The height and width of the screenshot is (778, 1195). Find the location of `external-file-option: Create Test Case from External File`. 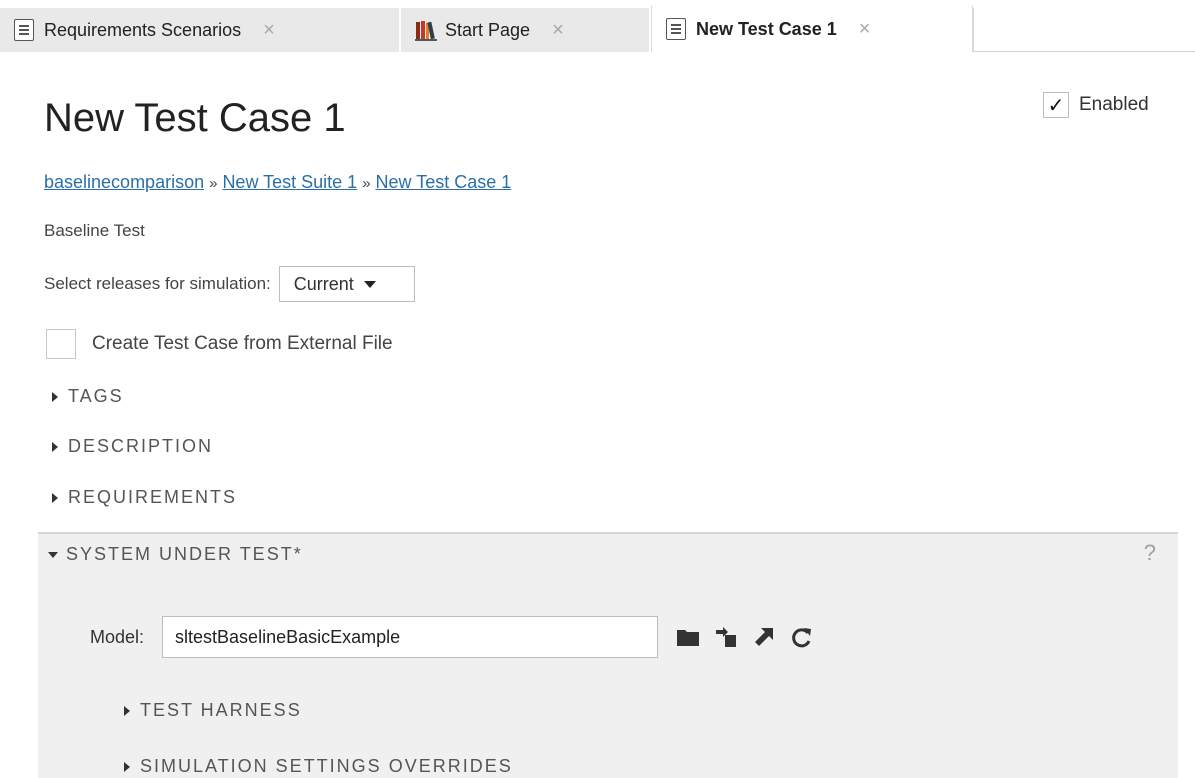

external-file-option: Create Test Case from External File is located at coordinates (219, 344).